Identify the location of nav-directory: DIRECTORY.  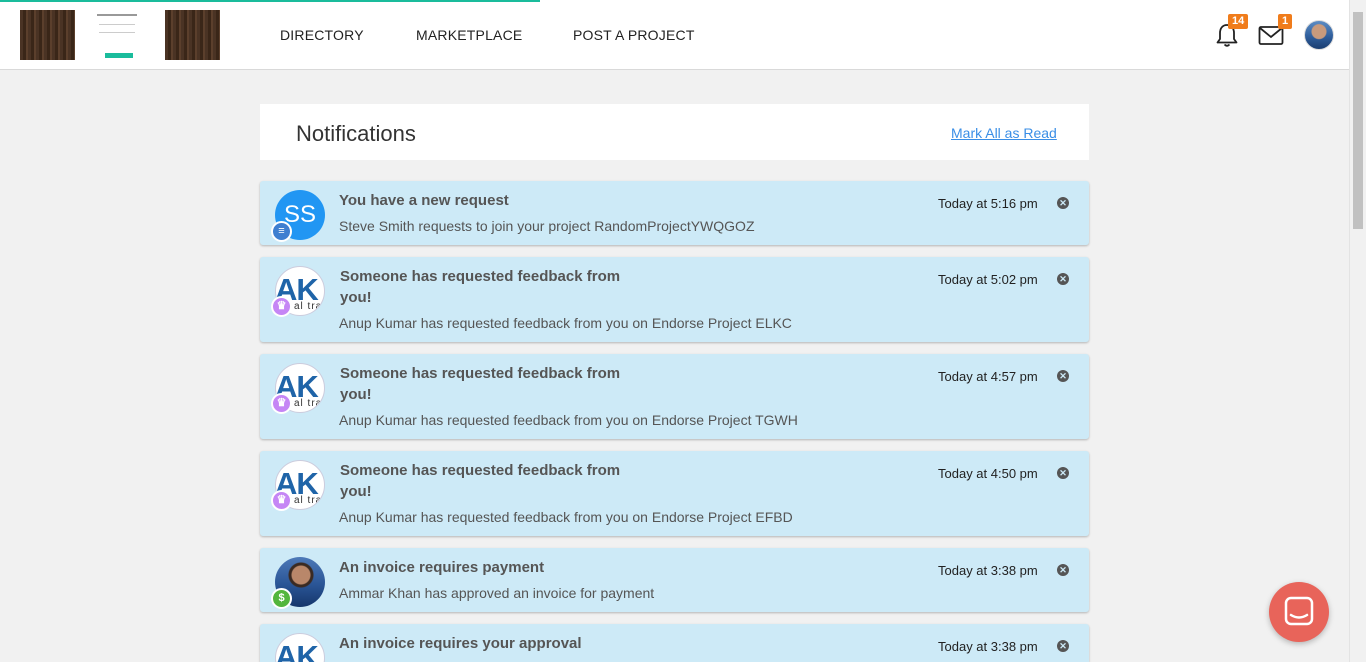
(322, 35).